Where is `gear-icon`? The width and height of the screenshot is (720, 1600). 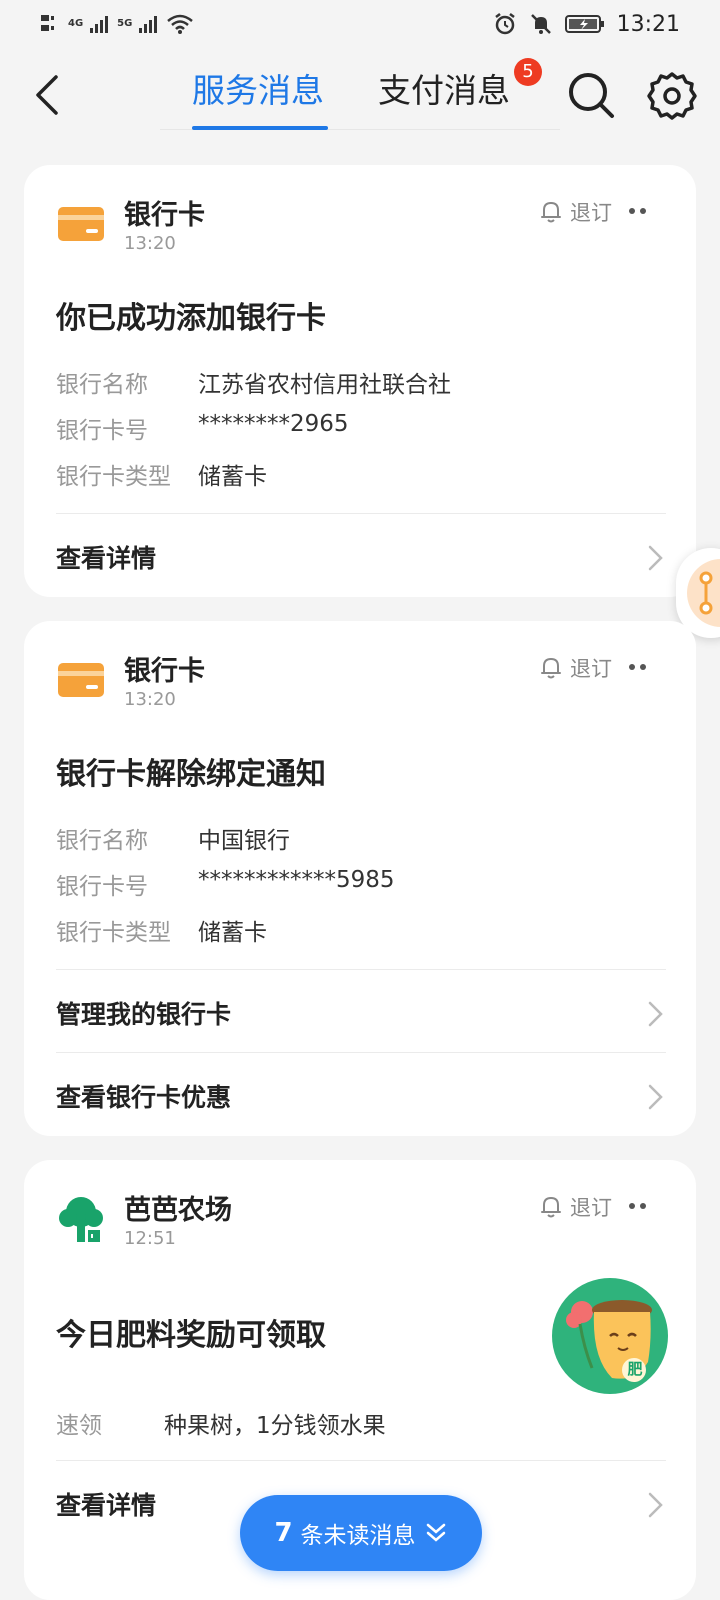
gear-icon is located at coordinates (672, 96).